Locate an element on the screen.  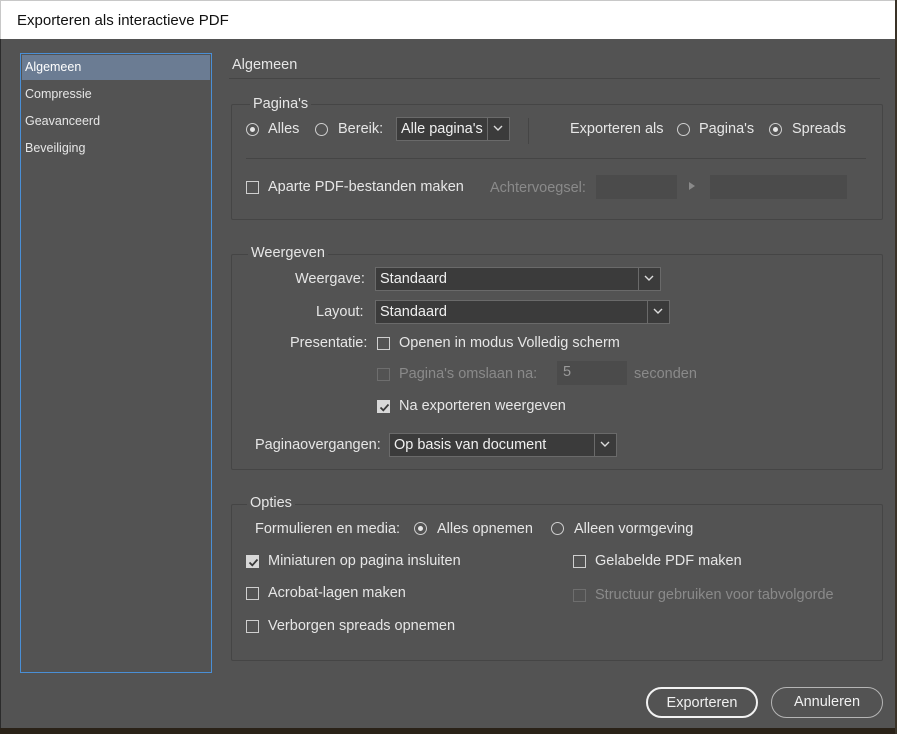
spreads-option-radio is located at coordinates (775, 129).